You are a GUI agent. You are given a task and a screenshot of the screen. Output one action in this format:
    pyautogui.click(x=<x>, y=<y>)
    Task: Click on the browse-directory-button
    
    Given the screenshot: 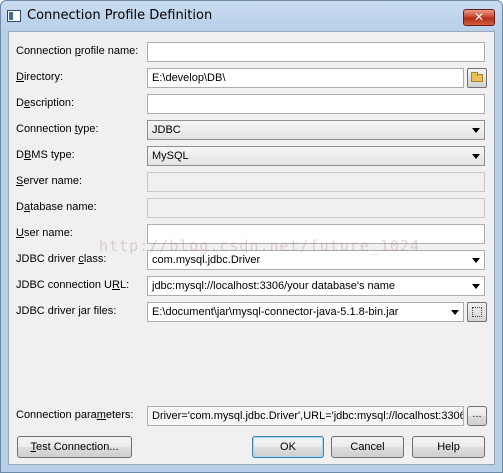 What is the action you would take?
    pyautogui.click(x=477, y=78)
    